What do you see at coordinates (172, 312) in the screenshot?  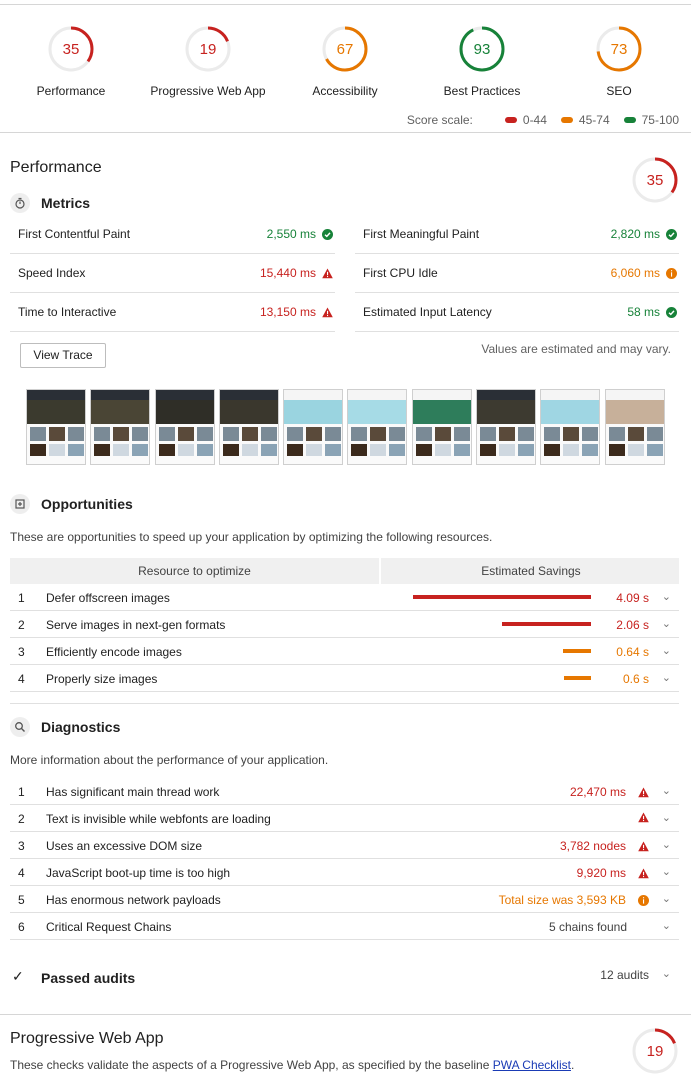 I see `metric-time-to-interactive: Time to Interactive 13,150 ms` at bounding box center [172, 312].